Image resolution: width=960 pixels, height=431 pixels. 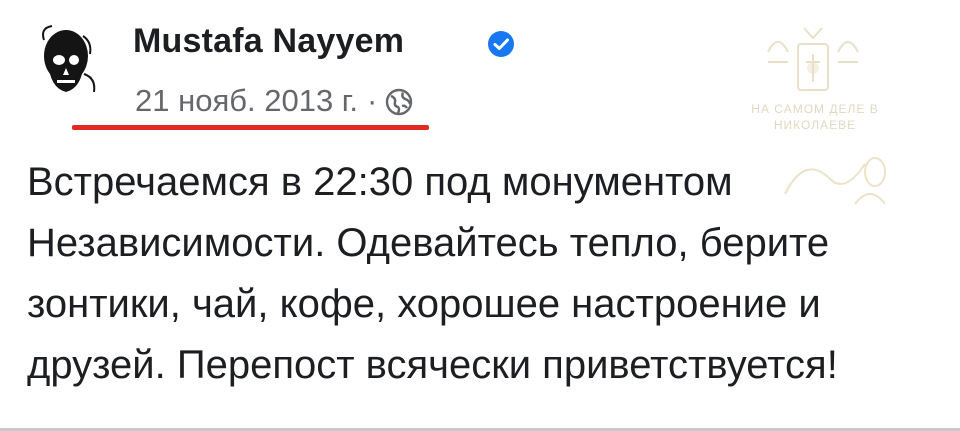 I want to click on author-name: Mustafa Nayyem, so click(x=268, y=41).